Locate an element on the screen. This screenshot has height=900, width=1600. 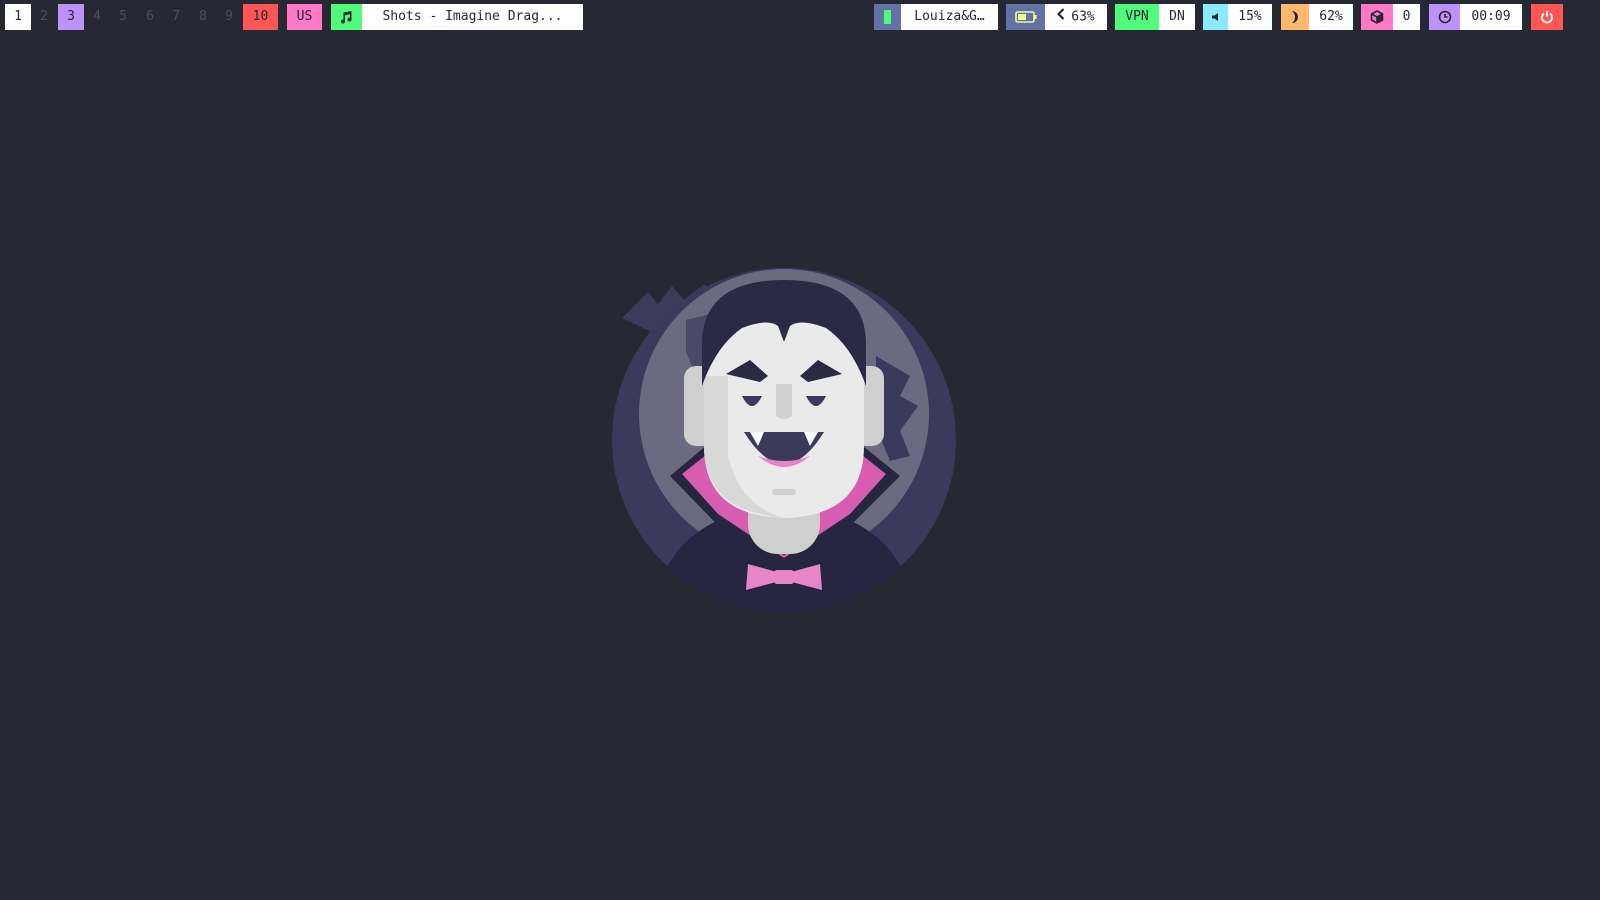
package-icon is located at coordinates (1377, 17).